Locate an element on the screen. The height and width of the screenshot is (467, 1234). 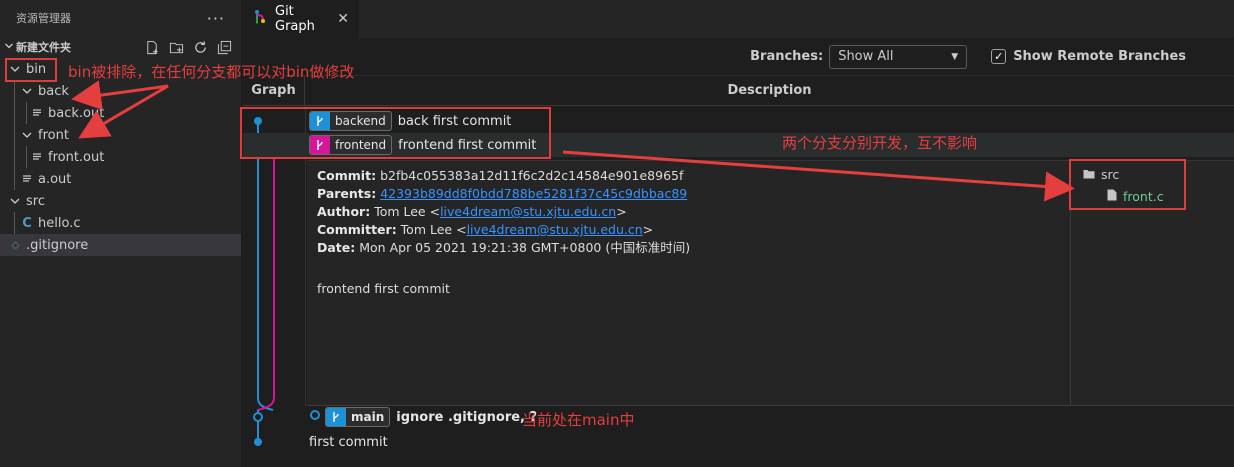
tree-item-label: src is located at coordinates (35, 201).